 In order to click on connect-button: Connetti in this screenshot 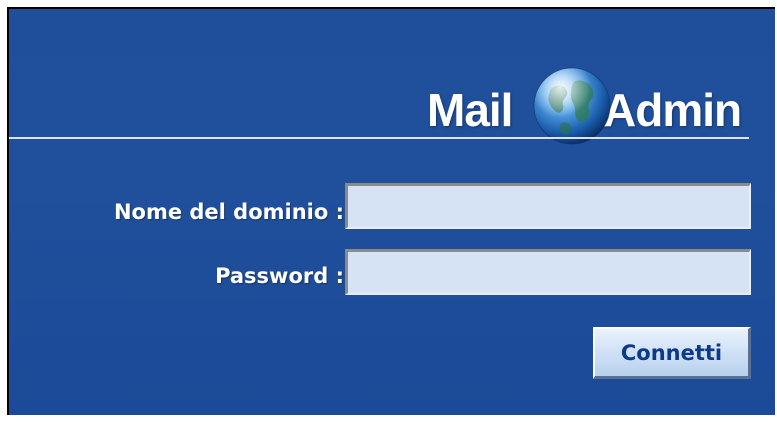, I will do `click(672, 353)`.